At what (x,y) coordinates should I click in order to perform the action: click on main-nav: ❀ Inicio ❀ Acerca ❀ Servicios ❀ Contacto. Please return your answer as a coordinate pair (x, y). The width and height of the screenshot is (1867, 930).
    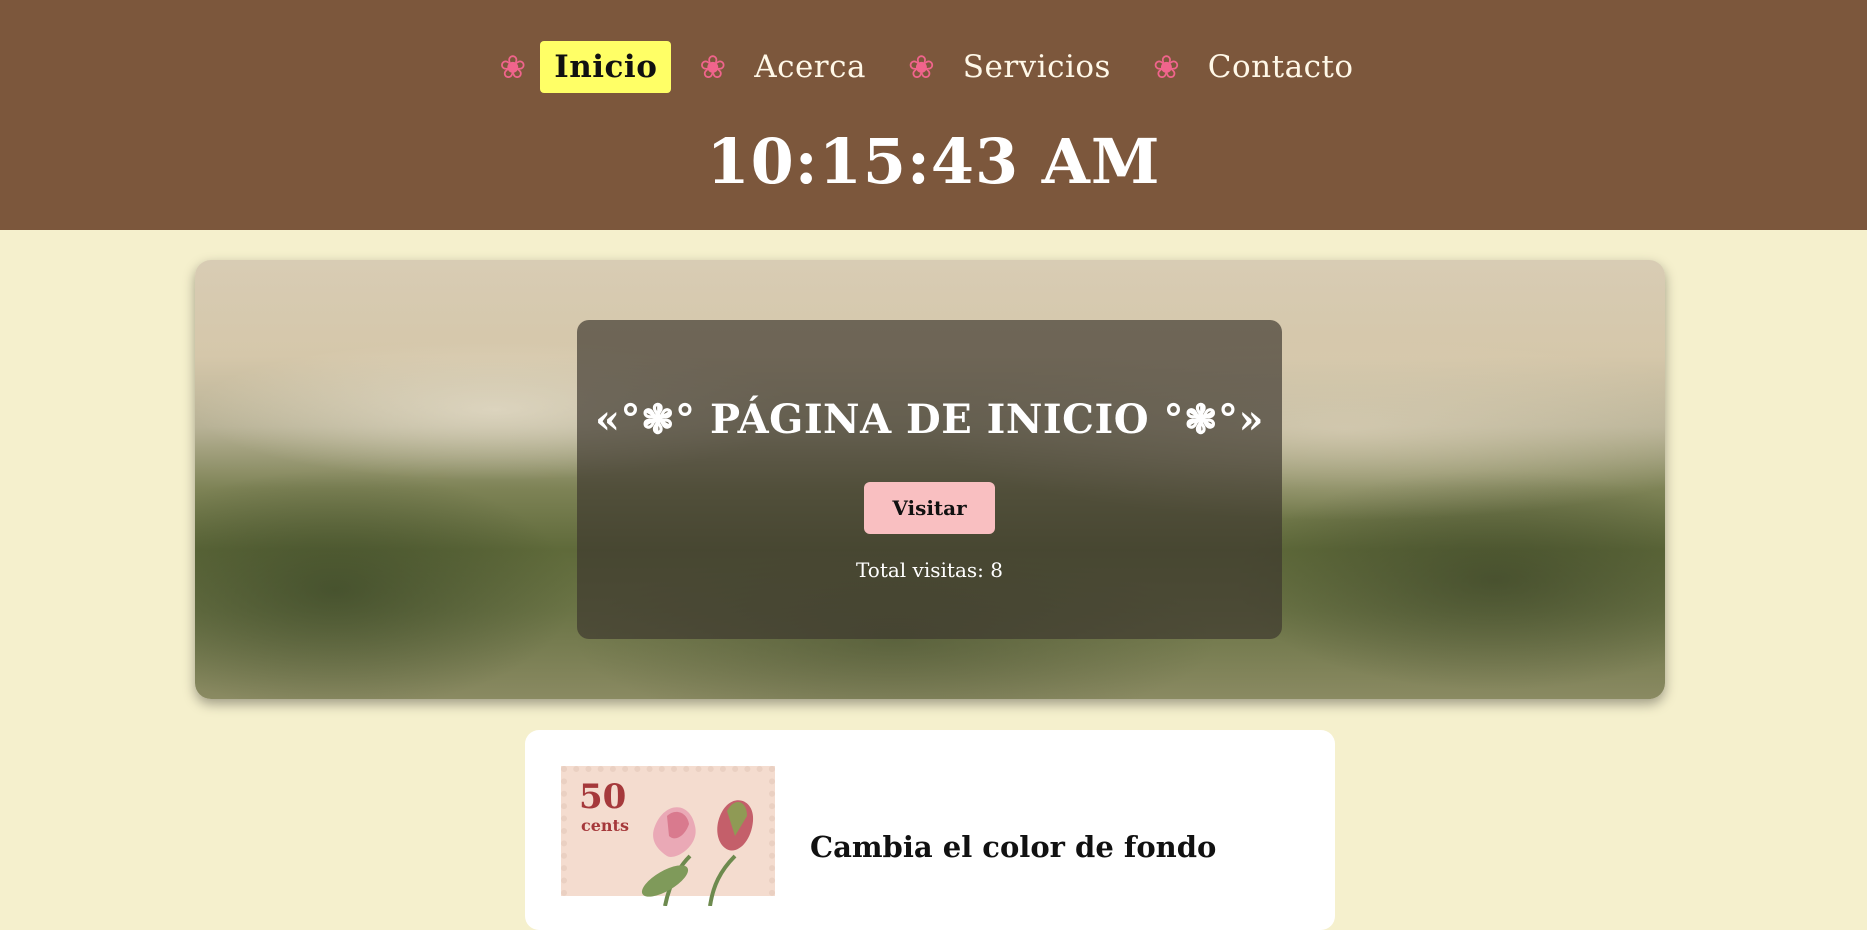
    Looking at the image, I should click on (933, 67).